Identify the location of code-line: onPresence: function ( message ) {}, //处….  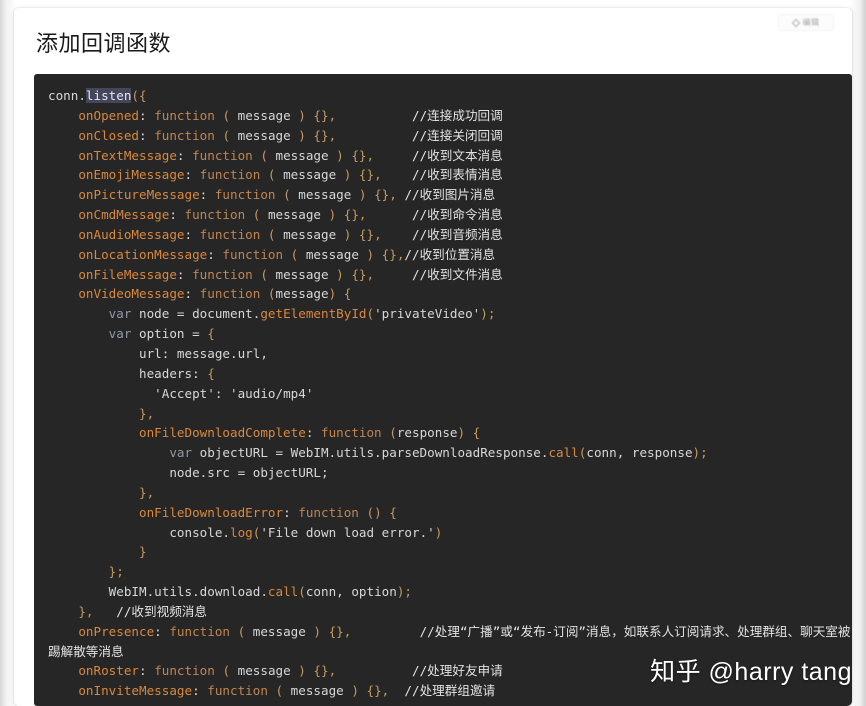
(449, 641).